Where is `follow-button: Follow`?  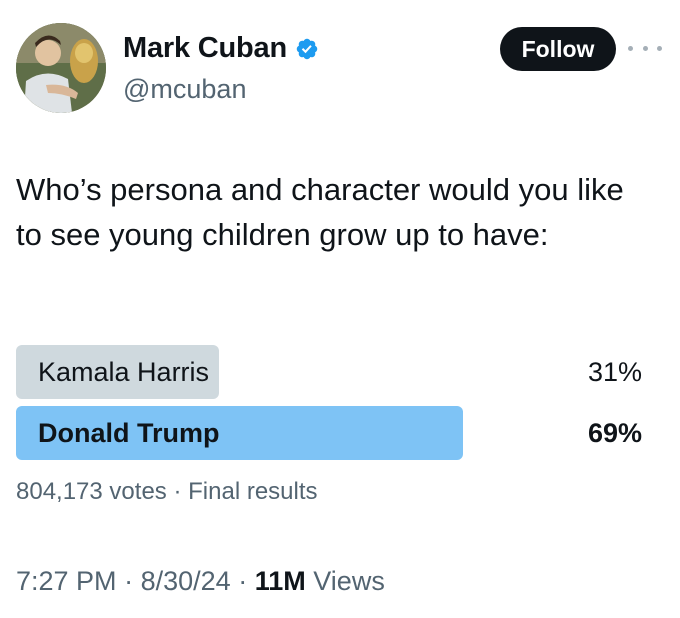 follow-button: Follow is located at coordinates (558, 49).